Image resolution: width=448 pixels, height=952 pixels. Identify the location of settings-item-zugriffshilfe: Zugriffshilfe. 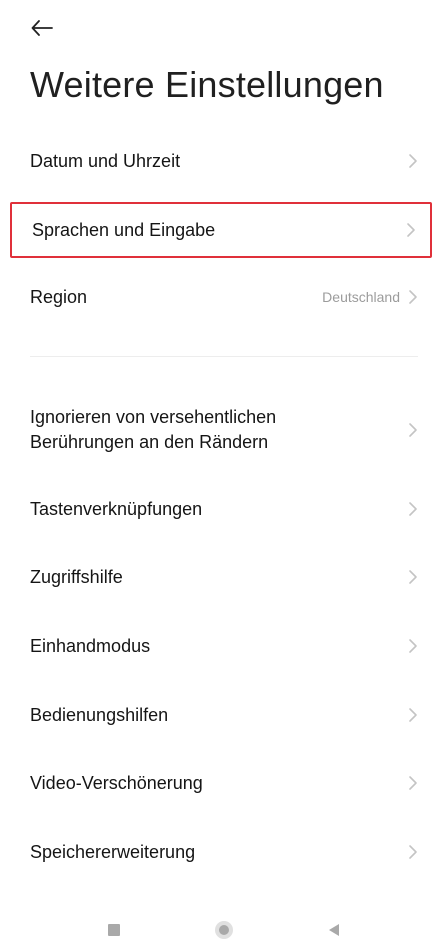
(221, 577).